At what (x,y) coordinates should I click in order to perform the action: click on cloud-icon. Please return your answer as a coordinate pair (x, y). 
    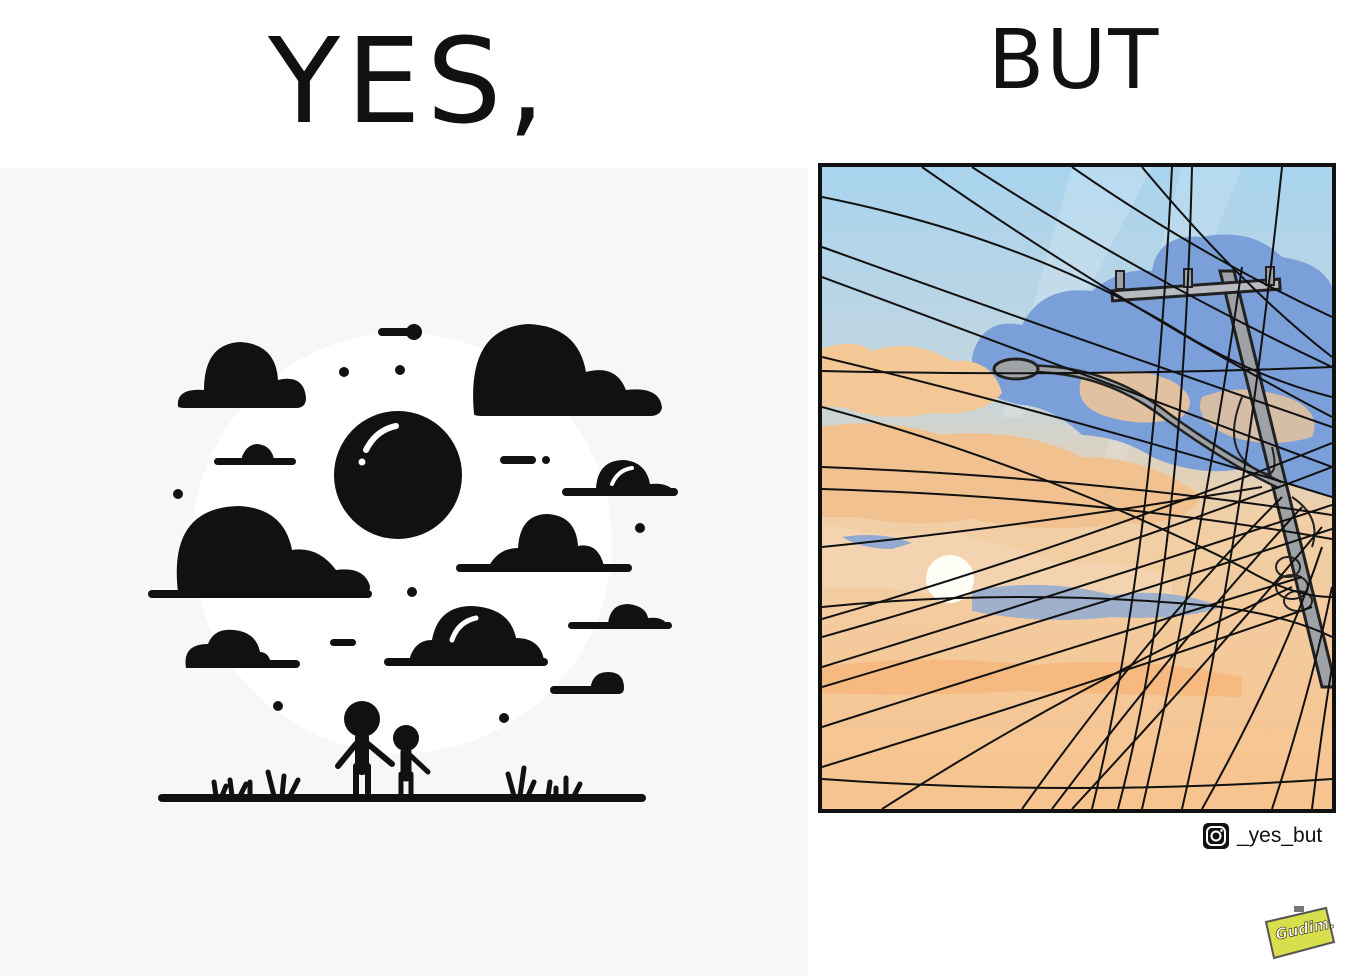
    Looking at the image, I should click on (567, 370).